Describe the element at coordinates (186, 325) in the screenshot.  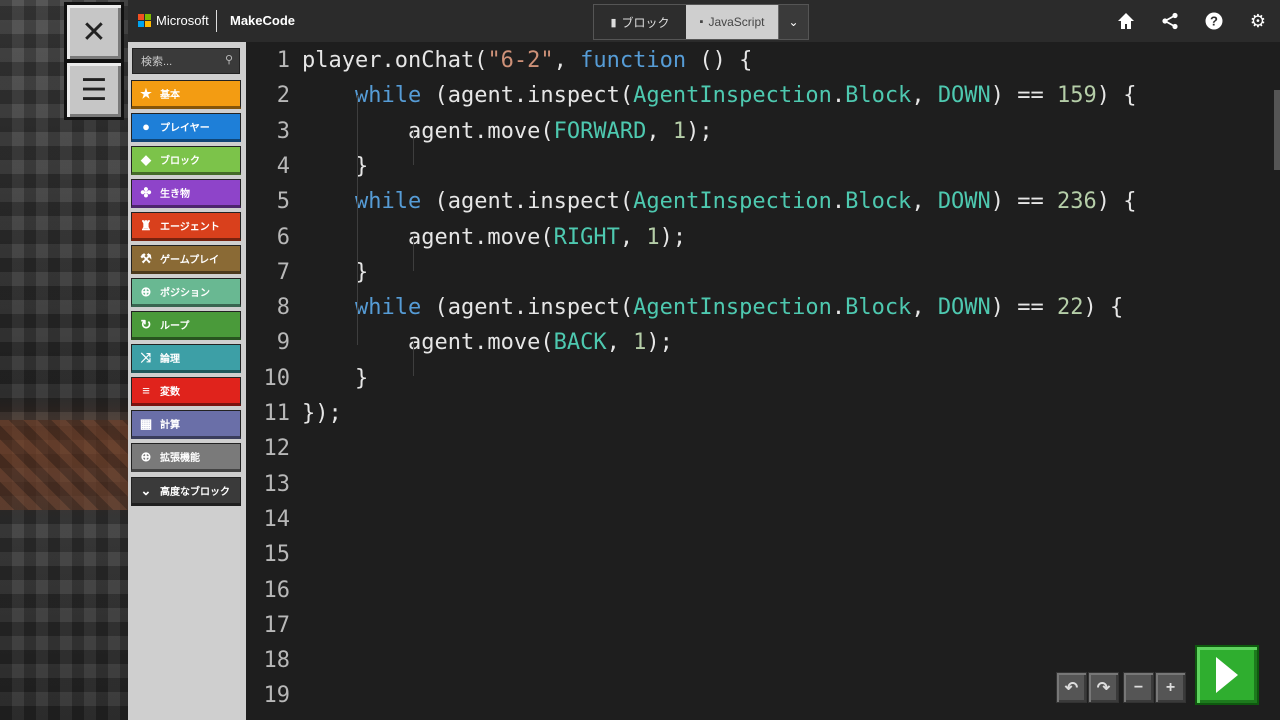
I see `category-loop: ↻ ループ` at that location.